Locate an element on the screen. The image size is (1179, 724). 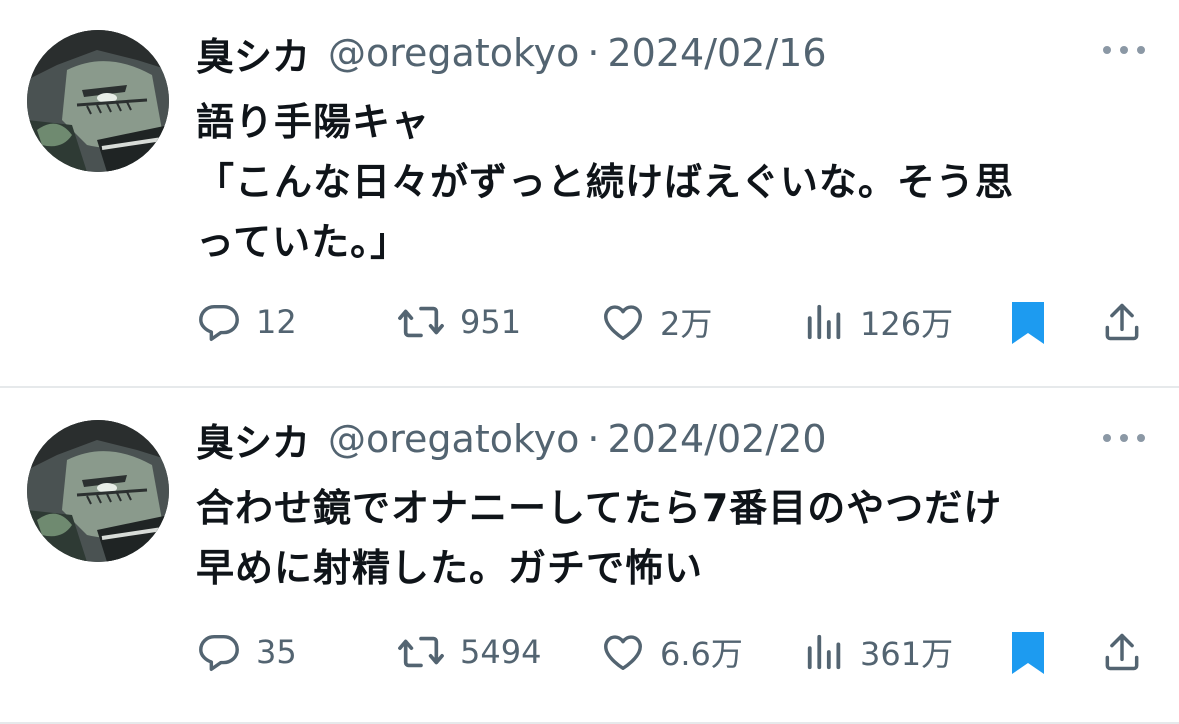
tweet-date: 2024/02/16 is located at coordinates (716, 53).